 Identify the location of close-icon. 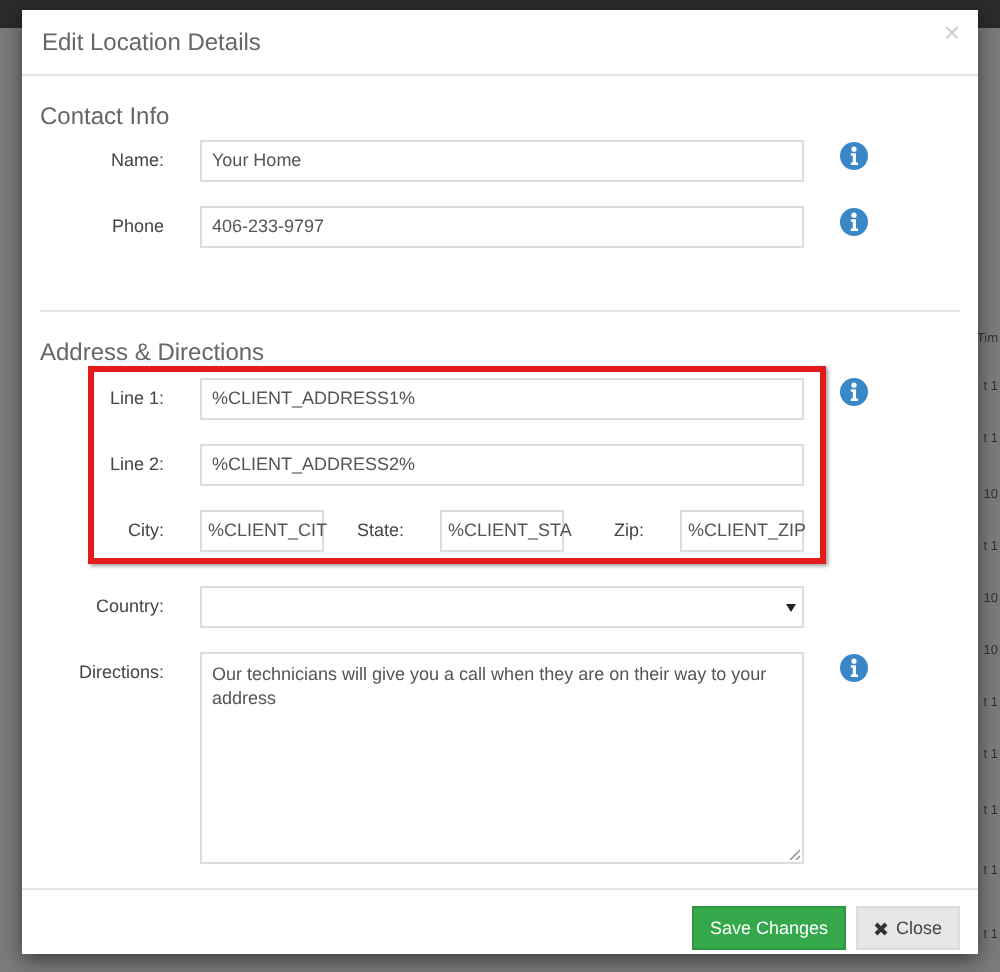
(880, 928).